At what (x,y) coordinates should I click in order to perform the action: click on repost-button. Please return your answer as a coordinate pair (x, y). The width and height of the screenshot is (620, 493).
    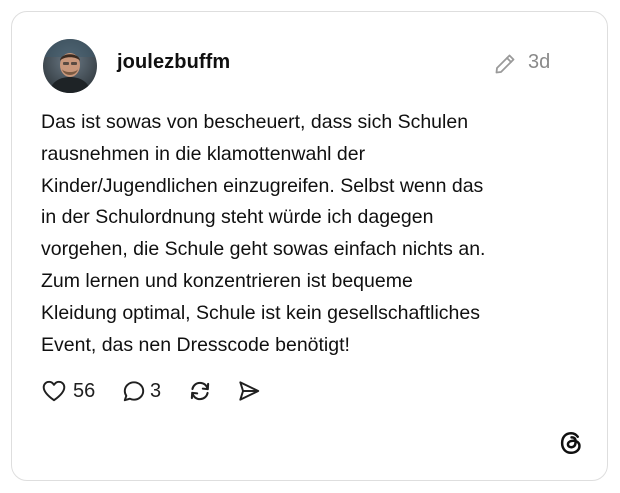
    Looking at the image, I should click on (200, 391).